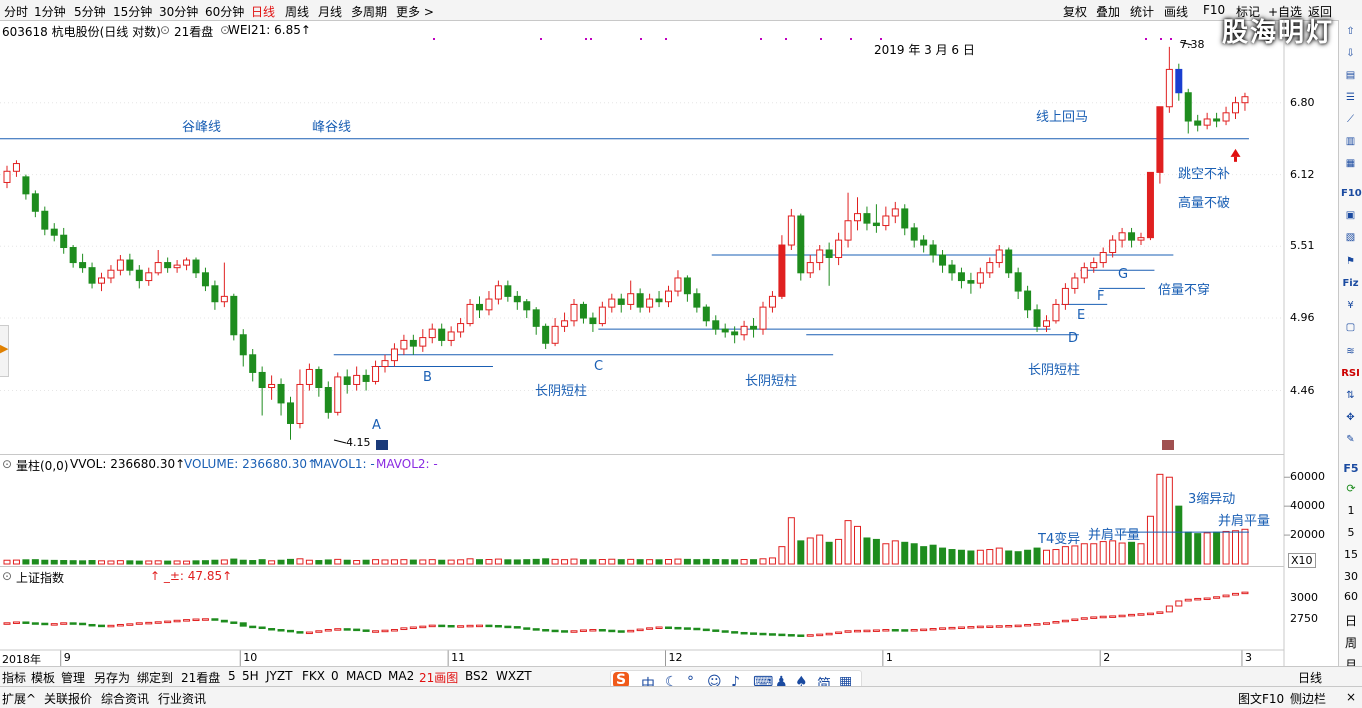 The height and width of the screenshot is (708, 1362). What do you see at coordinates (514, 676) in the screenshot?
I see `tab-wxzt: WXZT` at bounding box center [514, 676].